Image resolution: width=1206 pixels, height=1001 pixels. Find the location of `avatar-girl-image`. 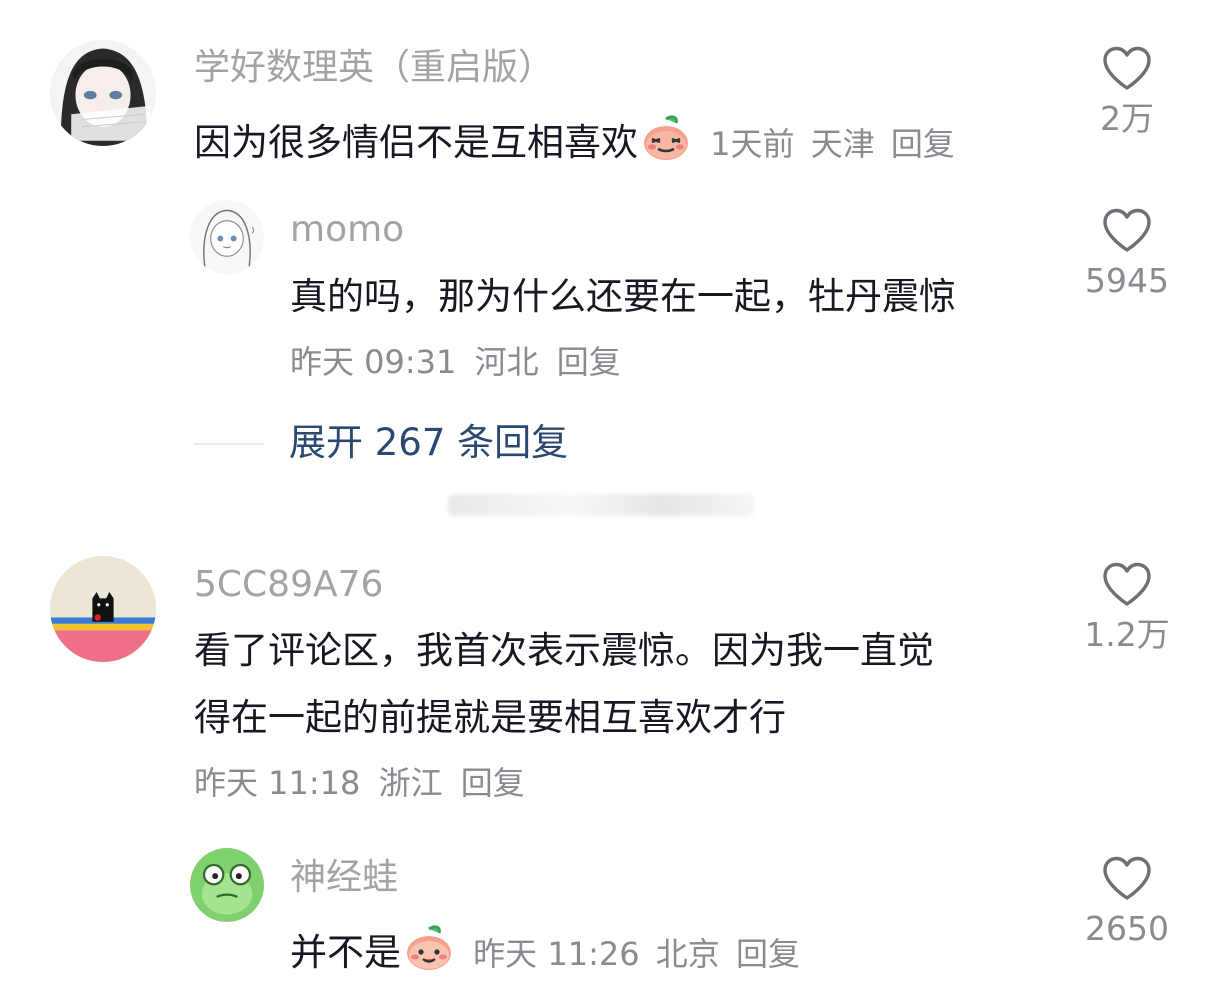

avatar-girl-image is located at coordinates (103, 93).